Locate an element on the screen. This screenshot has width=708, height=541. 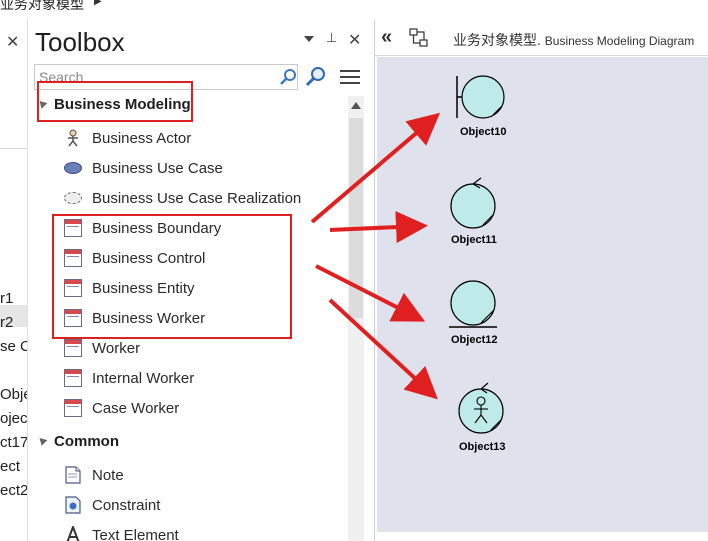
panel-divider is located at coordinates (13, 148).